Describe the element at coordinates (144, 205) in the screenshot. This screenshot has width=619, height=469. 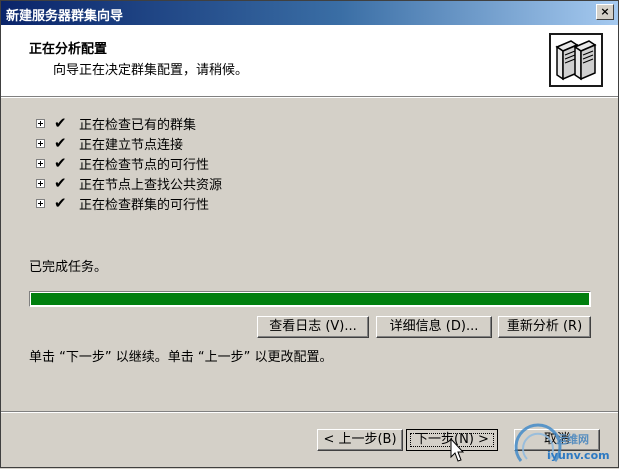
I see `task-label: 正在检查群集的可行性` at that location.